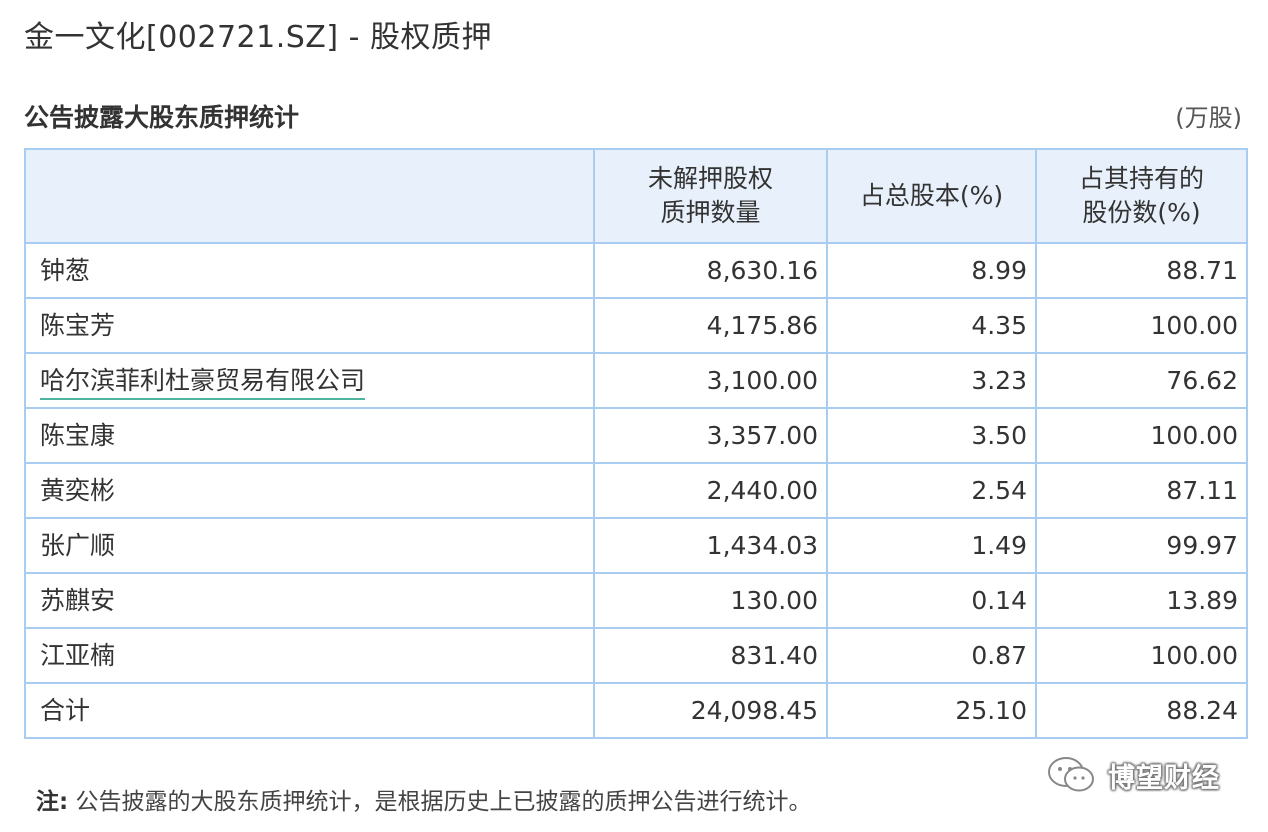 The height and width of the screenshot is (832, 1268). What do you see at coordinates (203, 383) in the screenshot?
I see `shareholder-link: 哈尔滨菲利杜豪贸易有限公司` at bounding box center [203, 383].